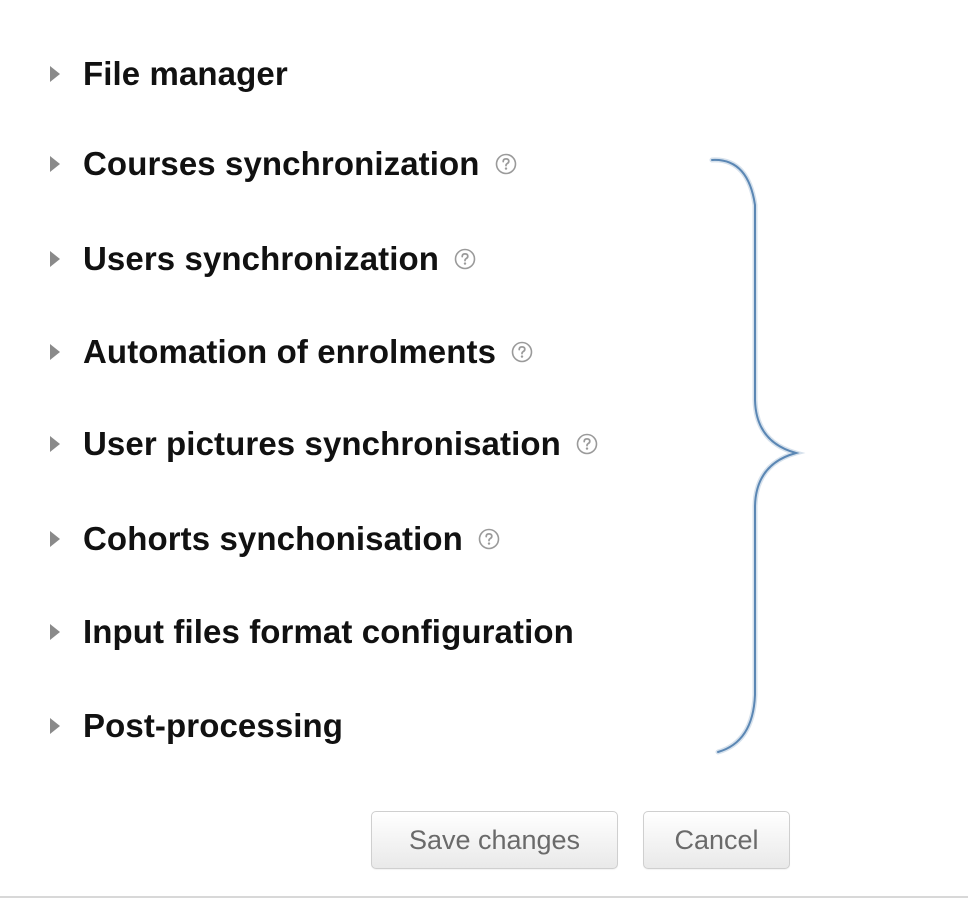 Image resolution: width=968 pixels, height=900 pixels. Describe the element at coordinates (185, 73) in the screenshot. I see `section-title: File manager` at that location.